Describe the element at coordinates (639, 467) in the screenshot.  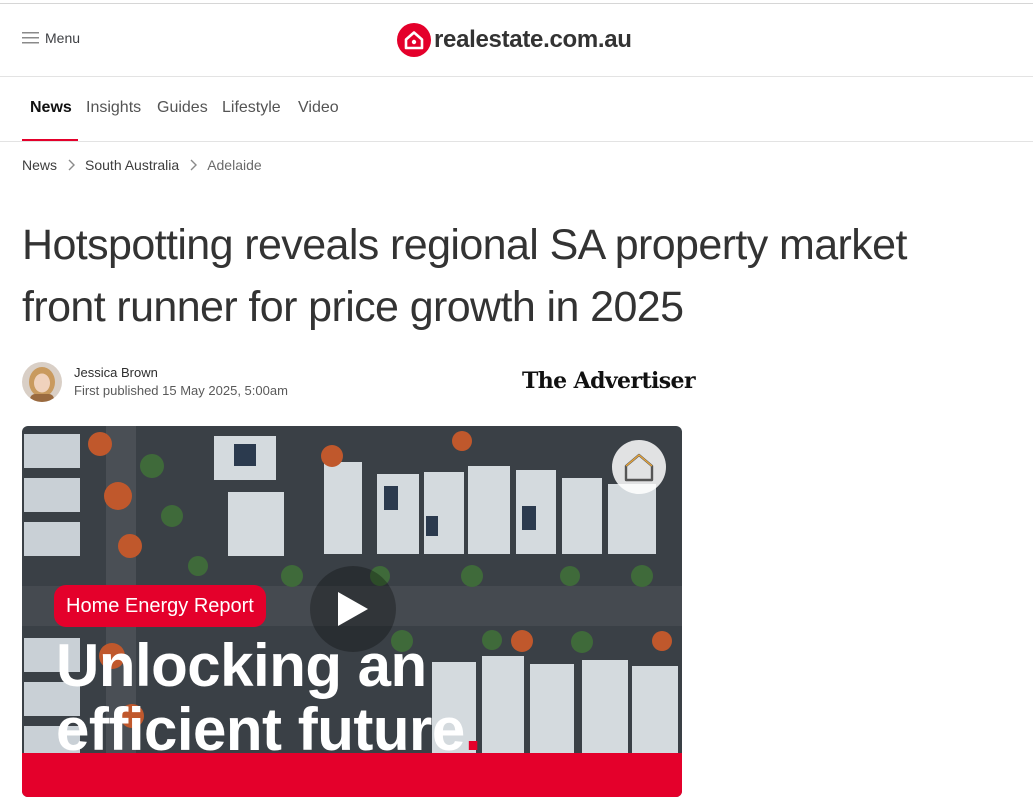
I see `home-icon` at that location.